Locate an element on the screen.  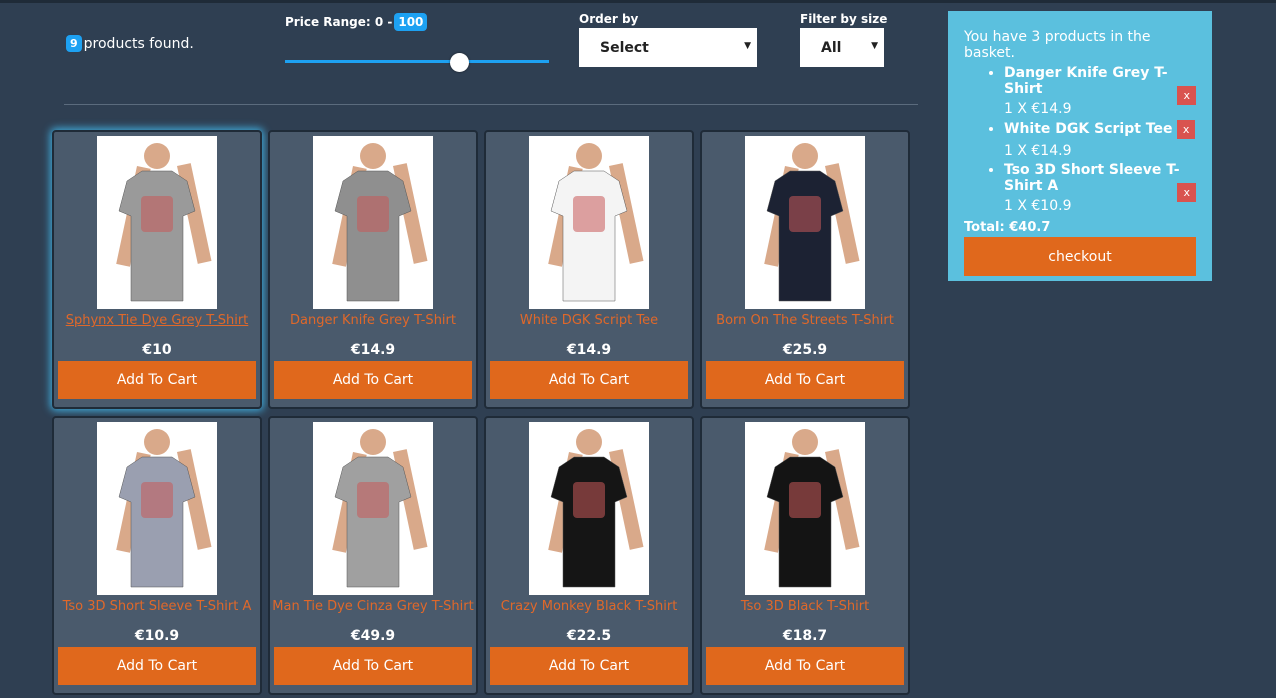
price-slider-track is located at coordinates (417, 61).